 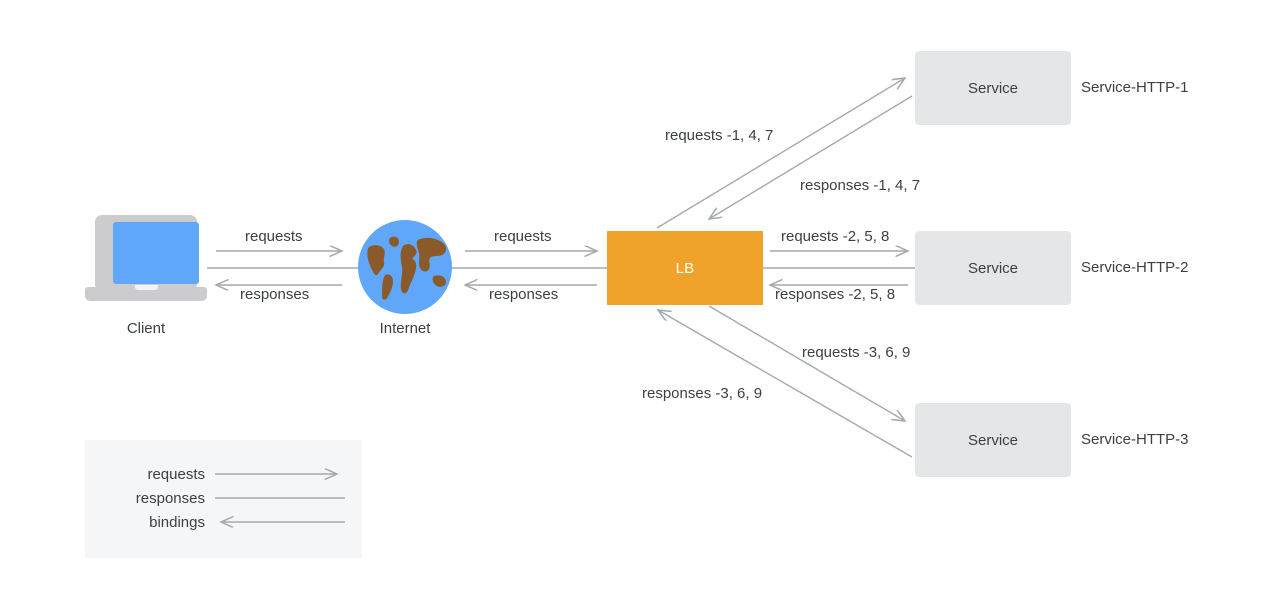 I want to click on service-2-label: Service, so click(x=993, y=268).